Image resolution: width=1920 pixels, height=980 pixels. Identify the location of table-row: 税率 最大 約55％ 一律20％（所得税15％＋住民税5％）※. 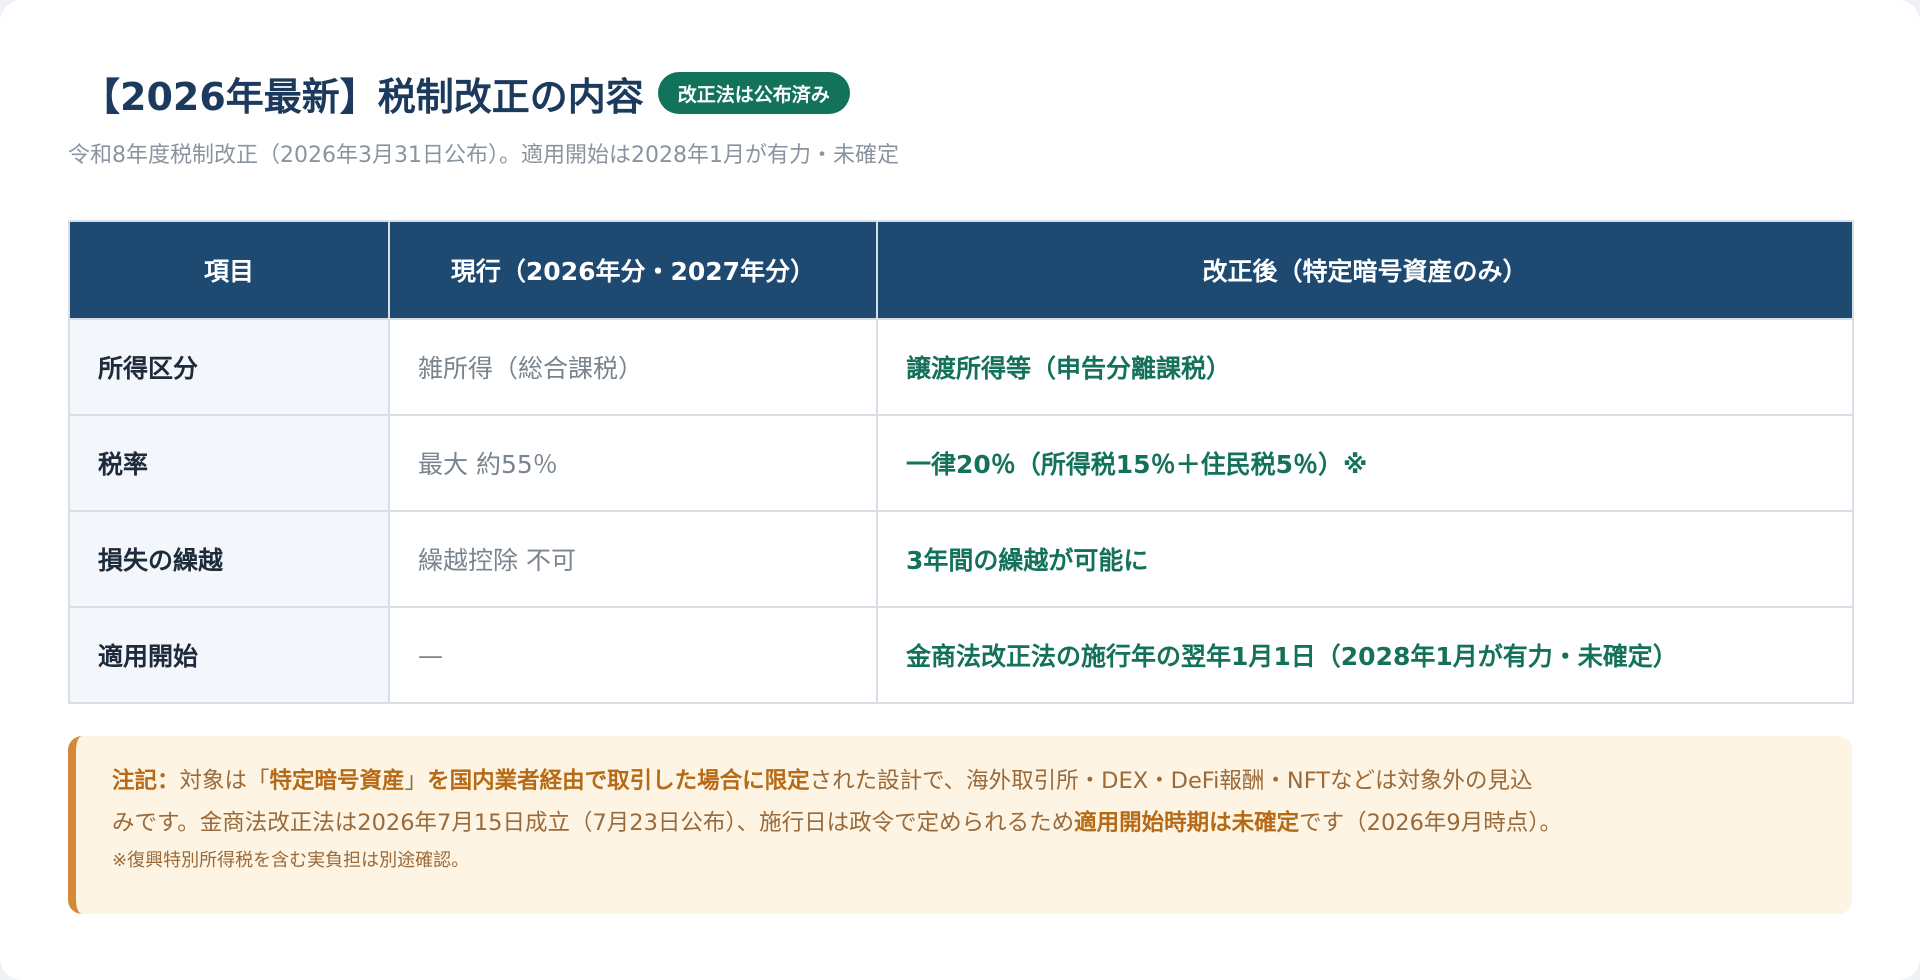
(961, 463).